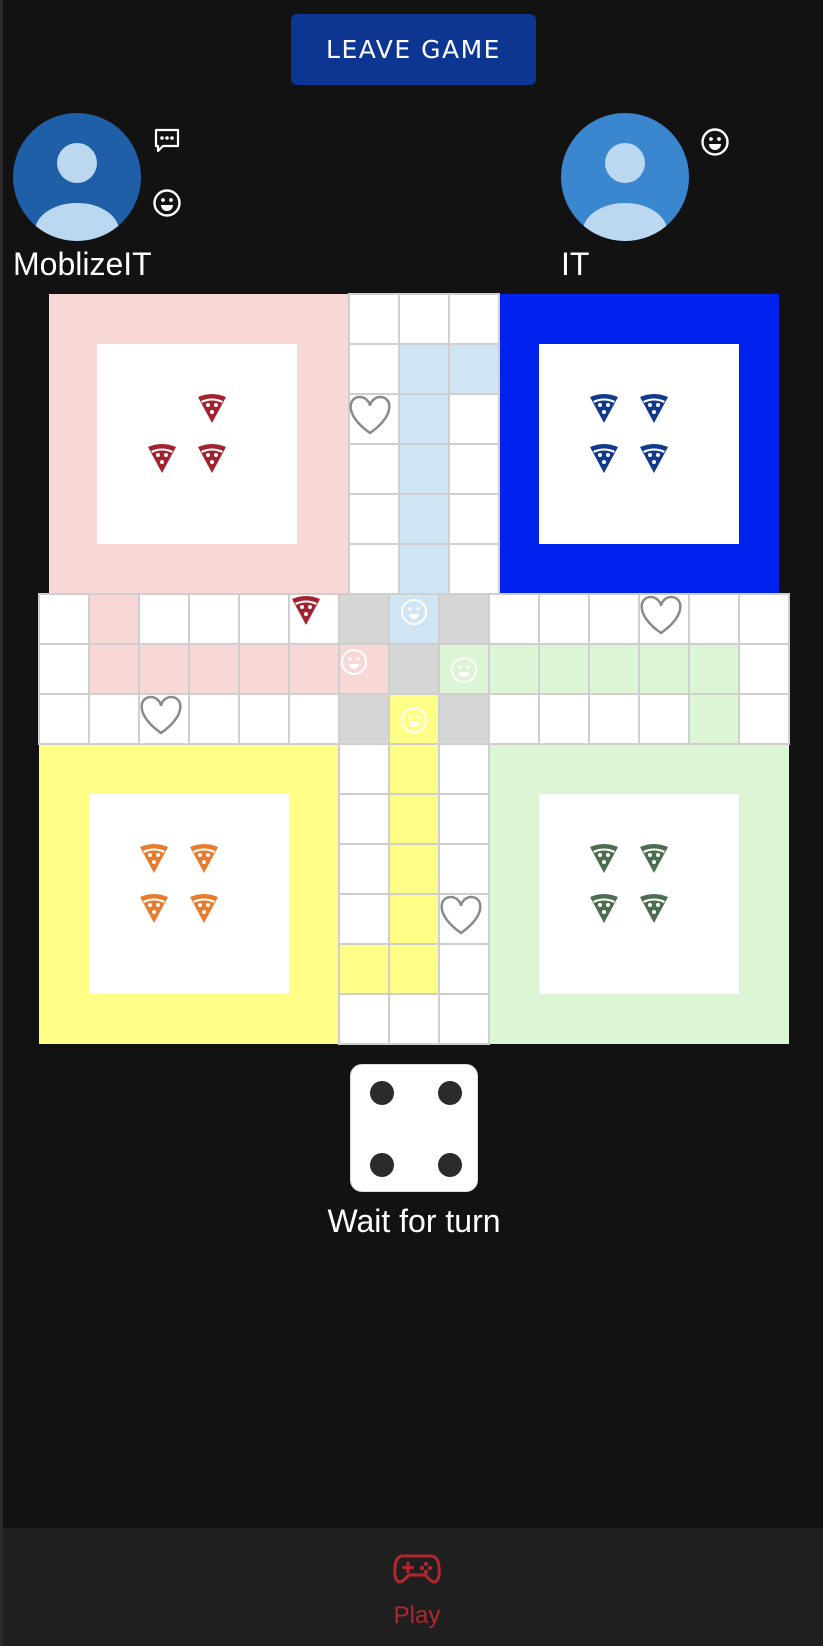 This screenshot has height=1646, width=823. Describe the element at coordinates (639, 894) in the screenshot. I see `green-home-inner` at that location.